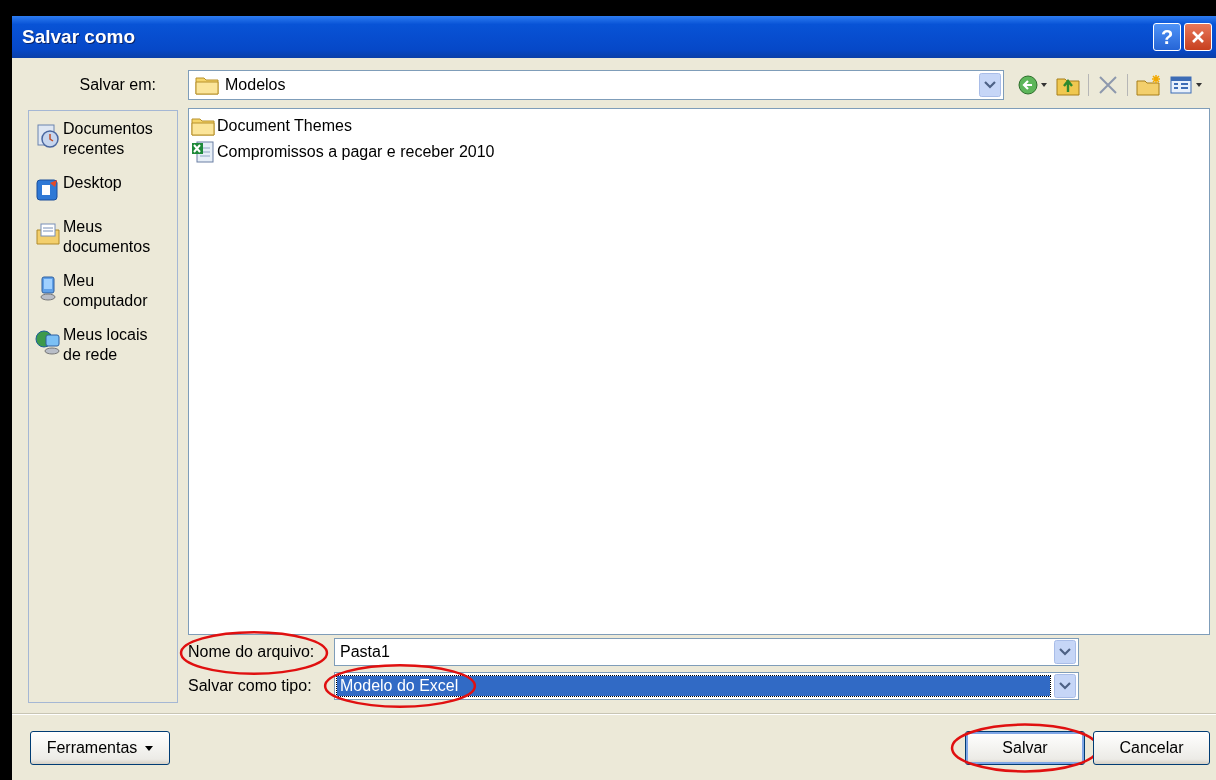 This screenshot has width=1216, height=780. What do you see at coordinates (203, 152) in the screenshot?
I see `spreadsheet-icon` at bounding box center [203, 152].